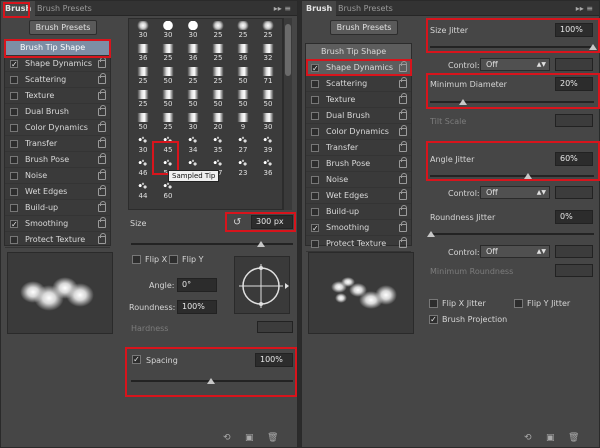 This screenshot has width=600, height=448. I want to click on brush-tip-cell: 32, so click(268, 54).